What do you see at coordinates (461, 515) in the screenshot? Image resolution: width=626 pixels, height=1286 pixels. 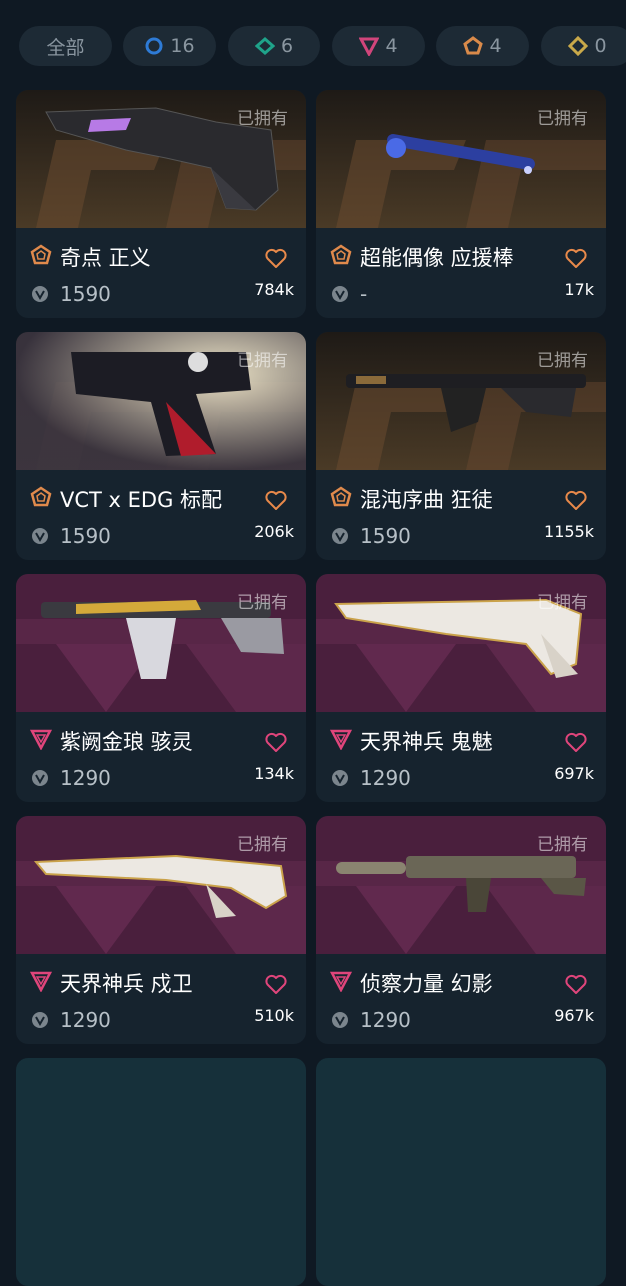 I see `skin-info: 混沌序曲 狂徒 1590 1155k` at bounding box center [461, 515].